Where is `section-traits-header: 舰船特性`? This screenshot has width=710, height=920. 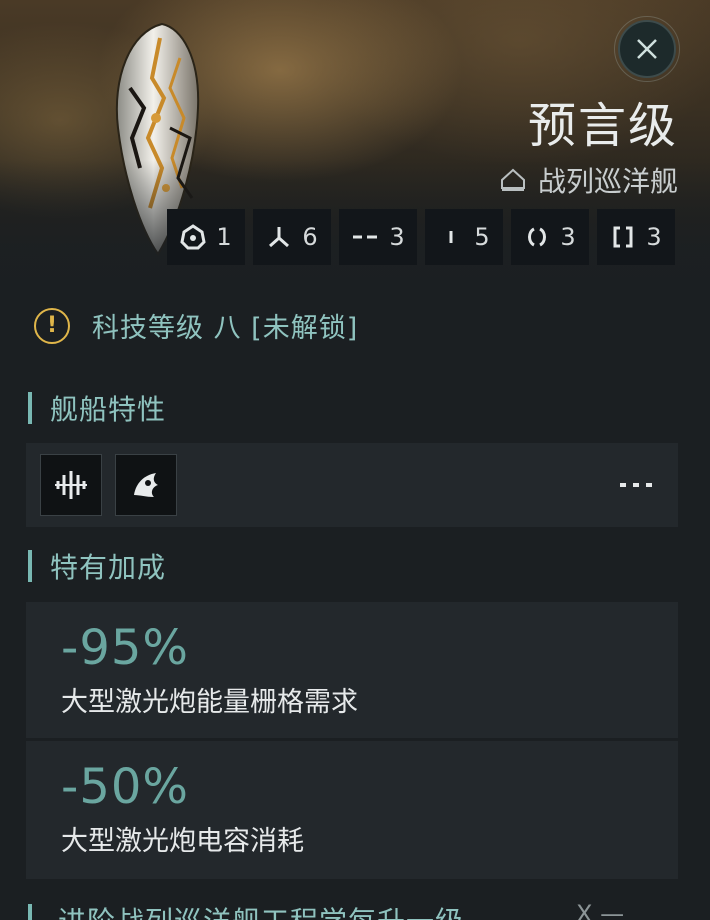 section-traits-header: 舰船特性 is located at coordinates (97, 408).